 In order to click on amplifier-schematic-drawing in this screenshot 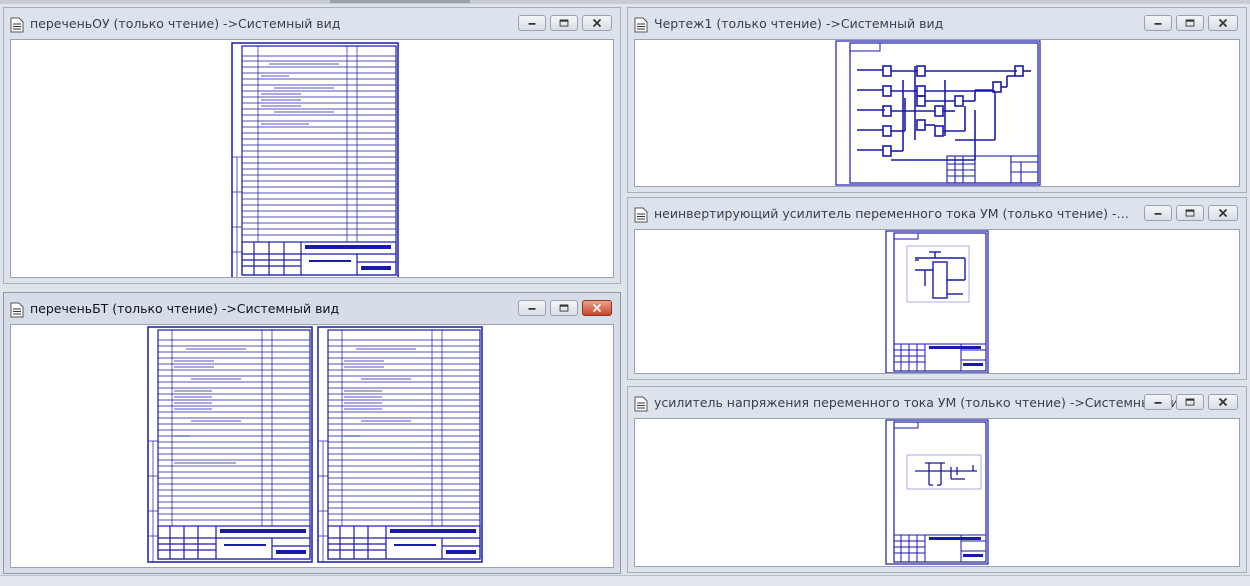, I will do `click(937, 301)`.